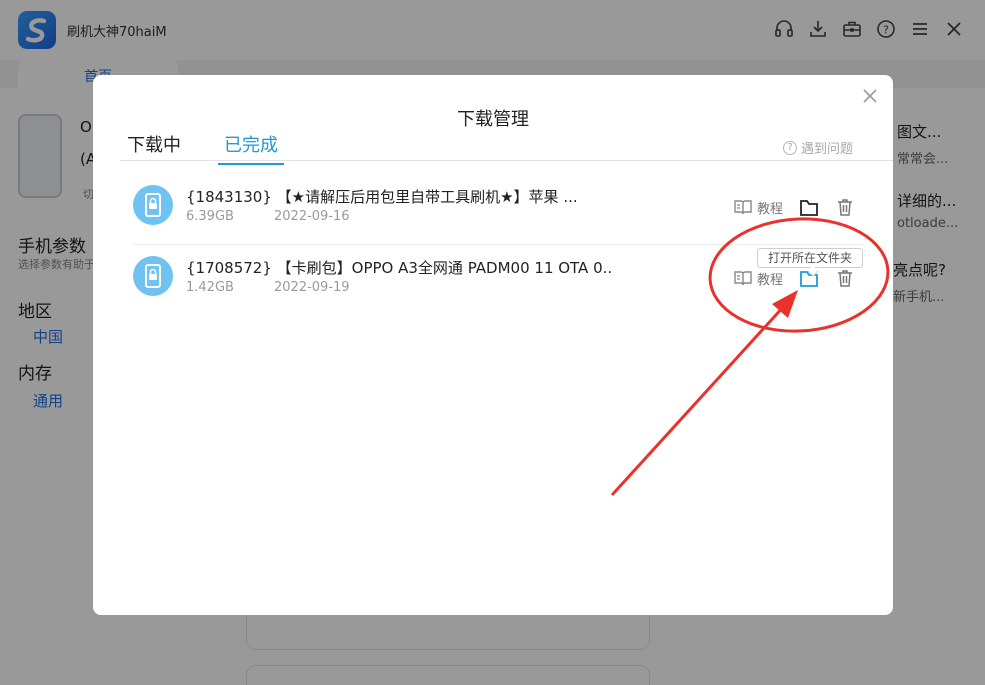  What do you see at coordinates (154, 147) in the screenshot?
I see `tab-downloading: 下载中` at bounding box center [154, 147].